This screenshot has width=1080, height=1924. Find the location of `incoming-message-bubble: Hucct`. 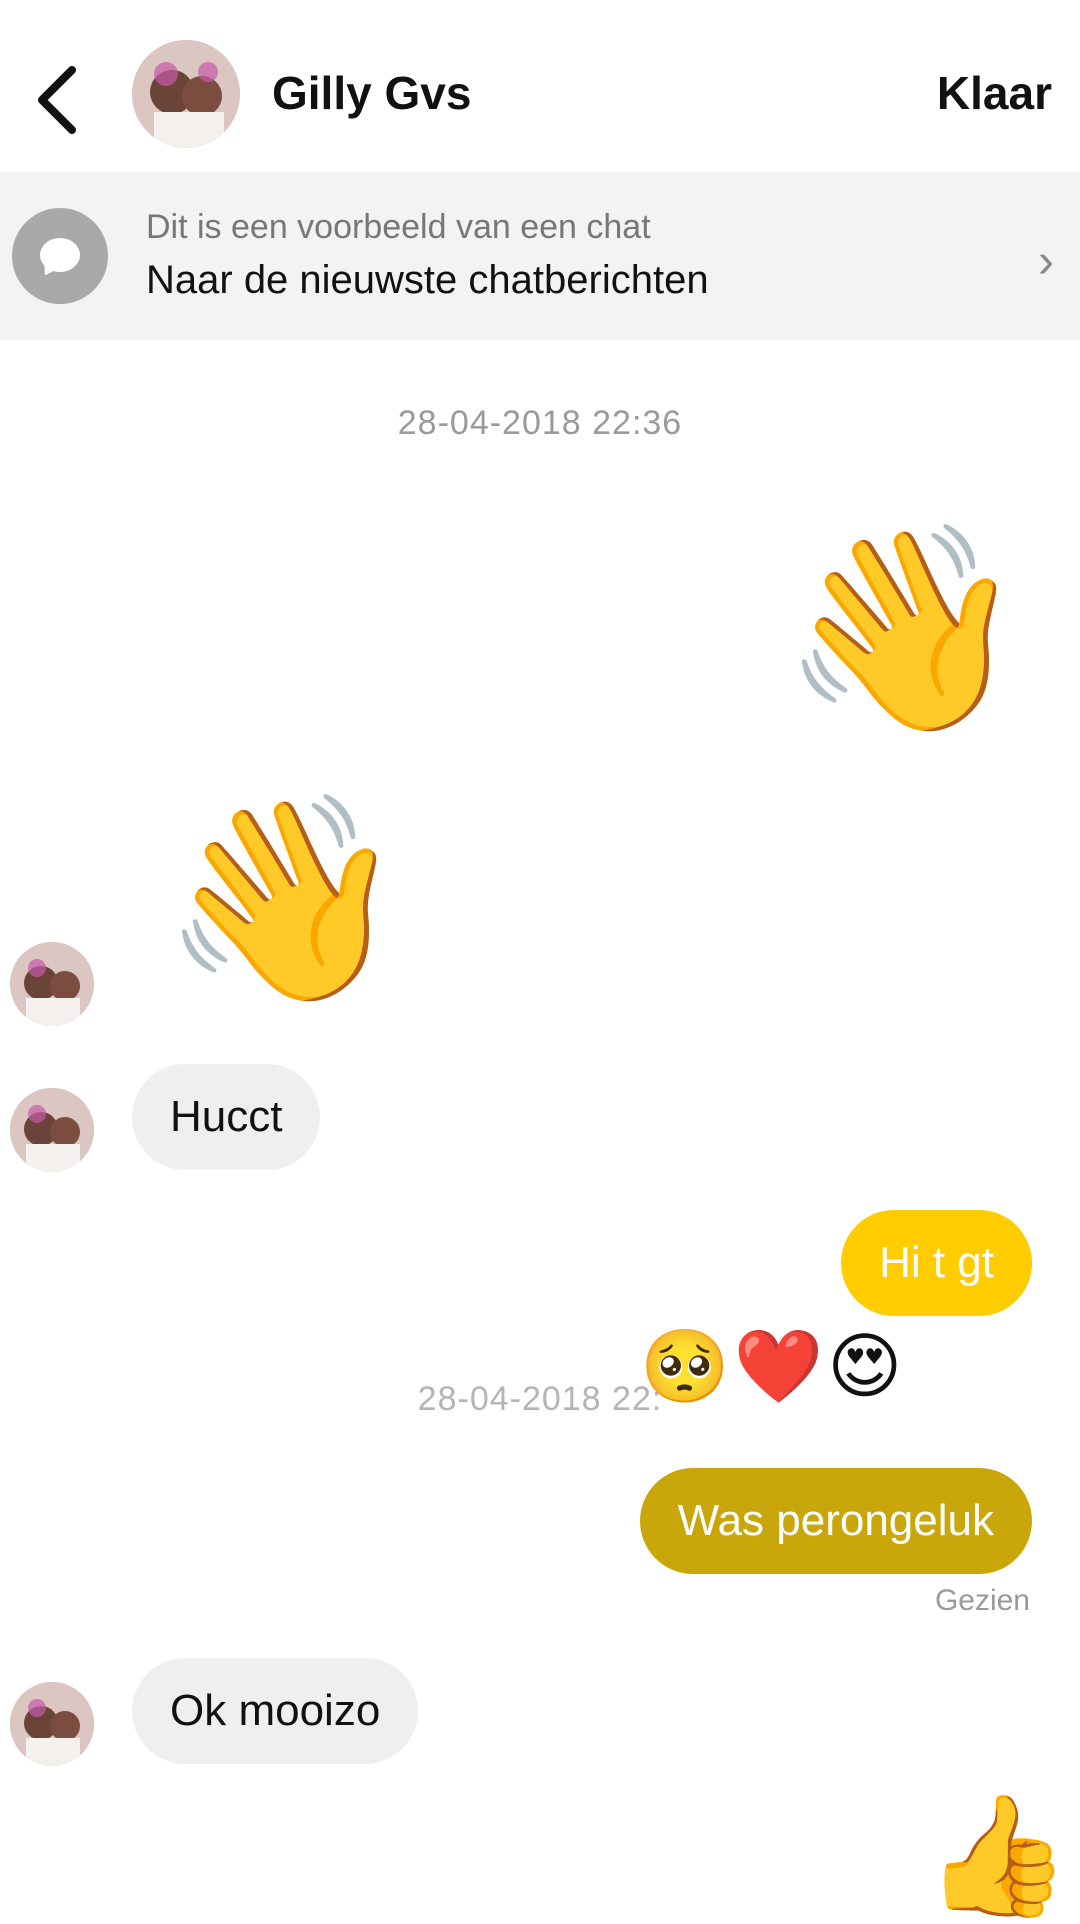

incoming-message-bubble: Hucct is located at coordinates (226, 1117).